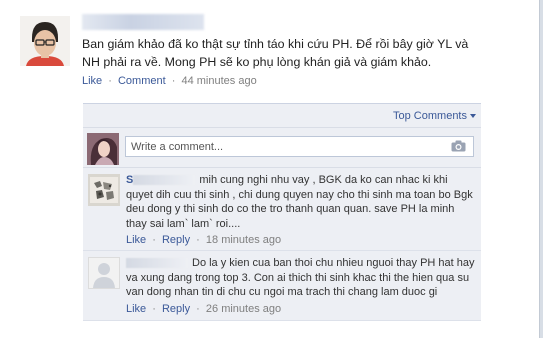 The image size is (543, 338). What do you see at coordinates (143, 22) in the screenshot?
I see `author-name-redacted` at bounding box center [143, 22].